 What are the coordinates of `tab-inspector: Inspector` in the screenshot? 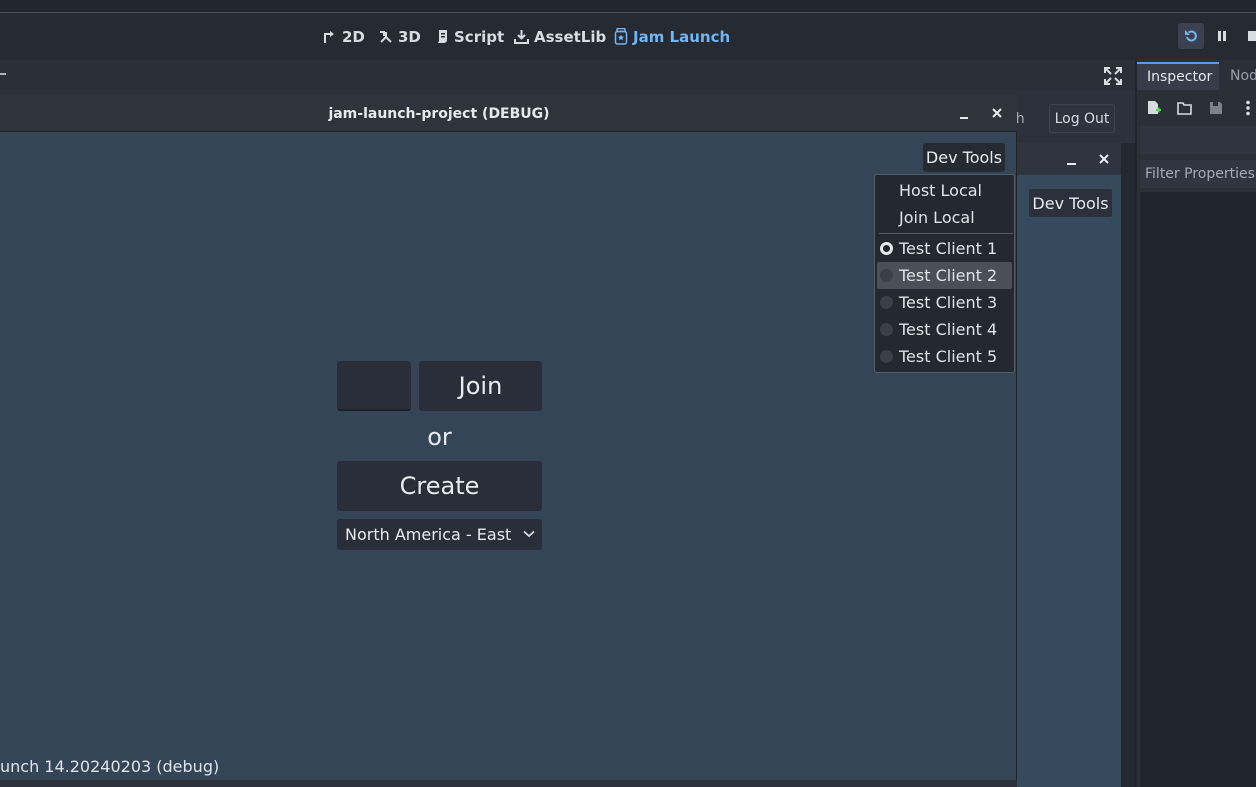 It's located at (1178, 76).